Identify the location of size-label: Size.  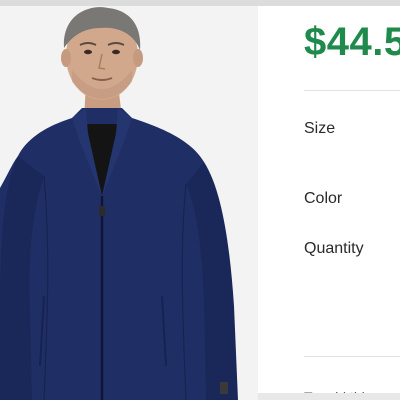
(320, 128).